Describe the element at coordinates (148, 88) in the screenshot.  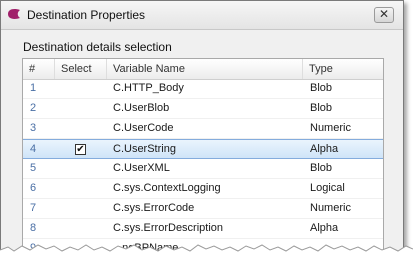
I see `variable-name-cell: C.HTTP_Body` at that location.